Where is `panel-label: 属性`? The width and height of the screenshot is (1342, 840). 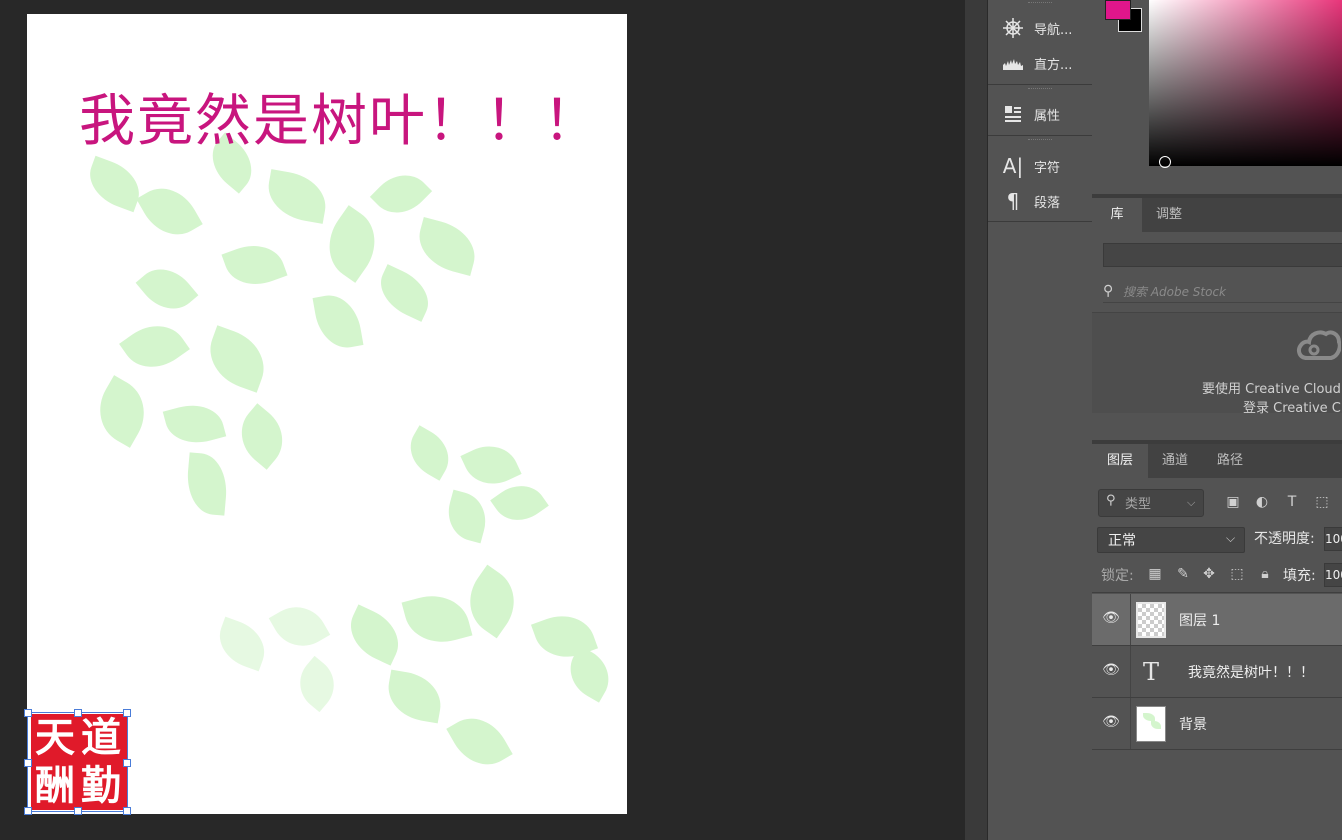 panel-label: 属性 is located at coordinates (1047, 116).